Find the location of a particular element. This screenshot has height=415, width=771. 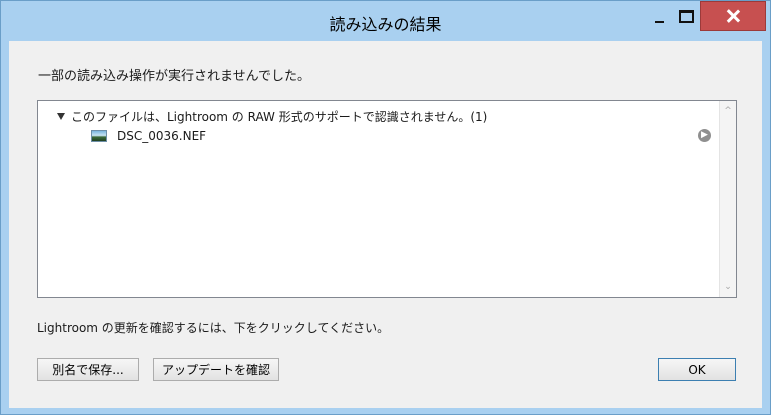

arrow-right-circle-icon: ▶ is located at coordinates (704, 135).